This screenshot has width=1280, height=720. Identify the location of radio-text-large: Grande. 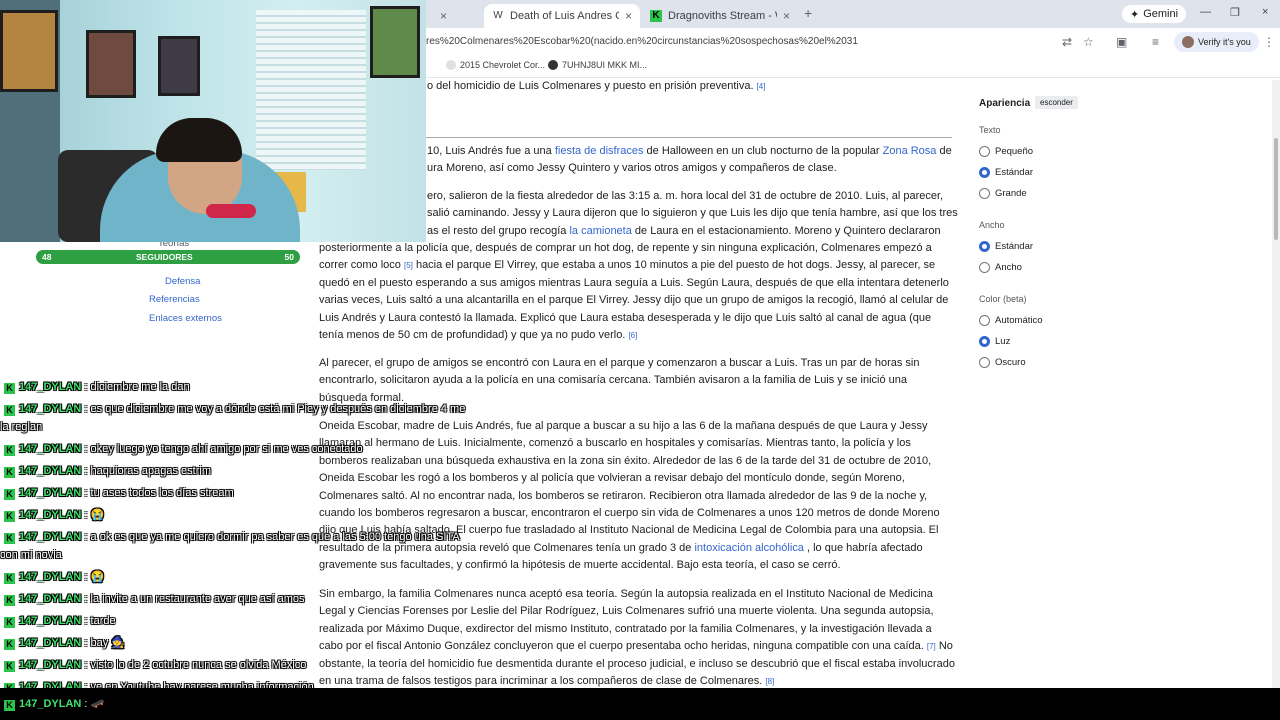
(1054, 193).